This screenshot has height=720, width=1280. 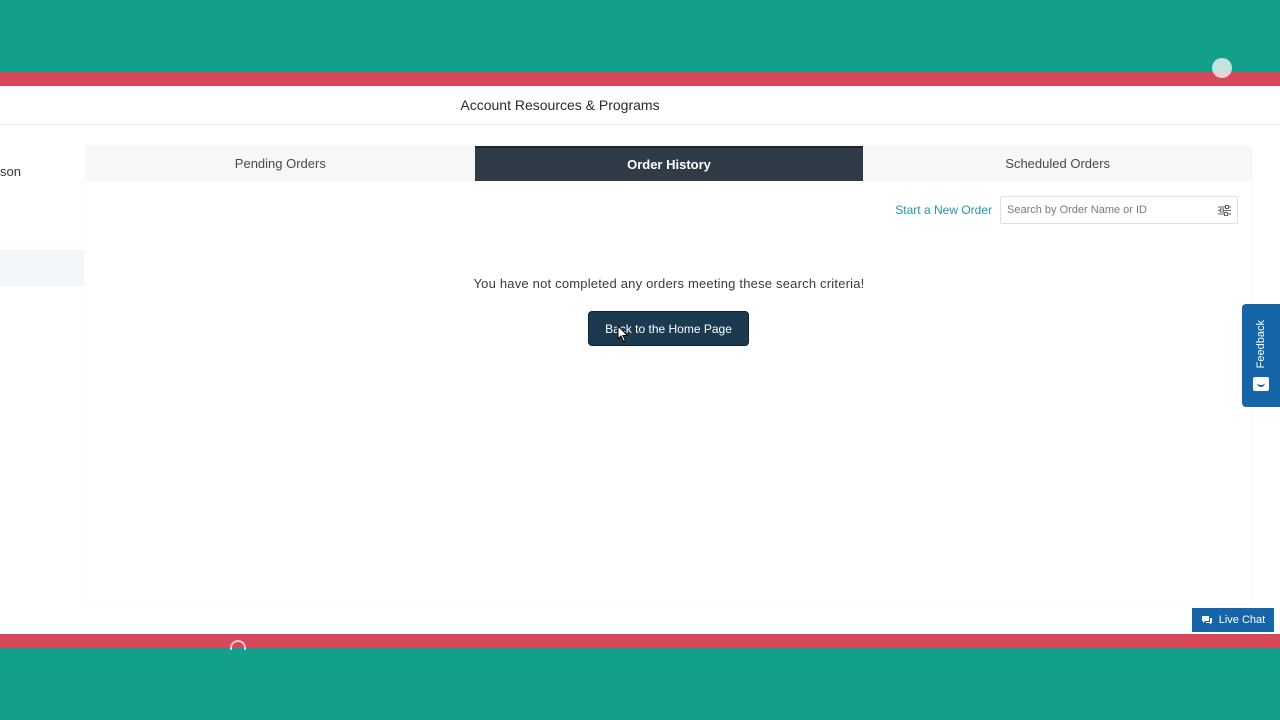 What do you see at coordinates (640, 124) in the screenshot?
I see `title-divider` at bounding box center [640, 124].